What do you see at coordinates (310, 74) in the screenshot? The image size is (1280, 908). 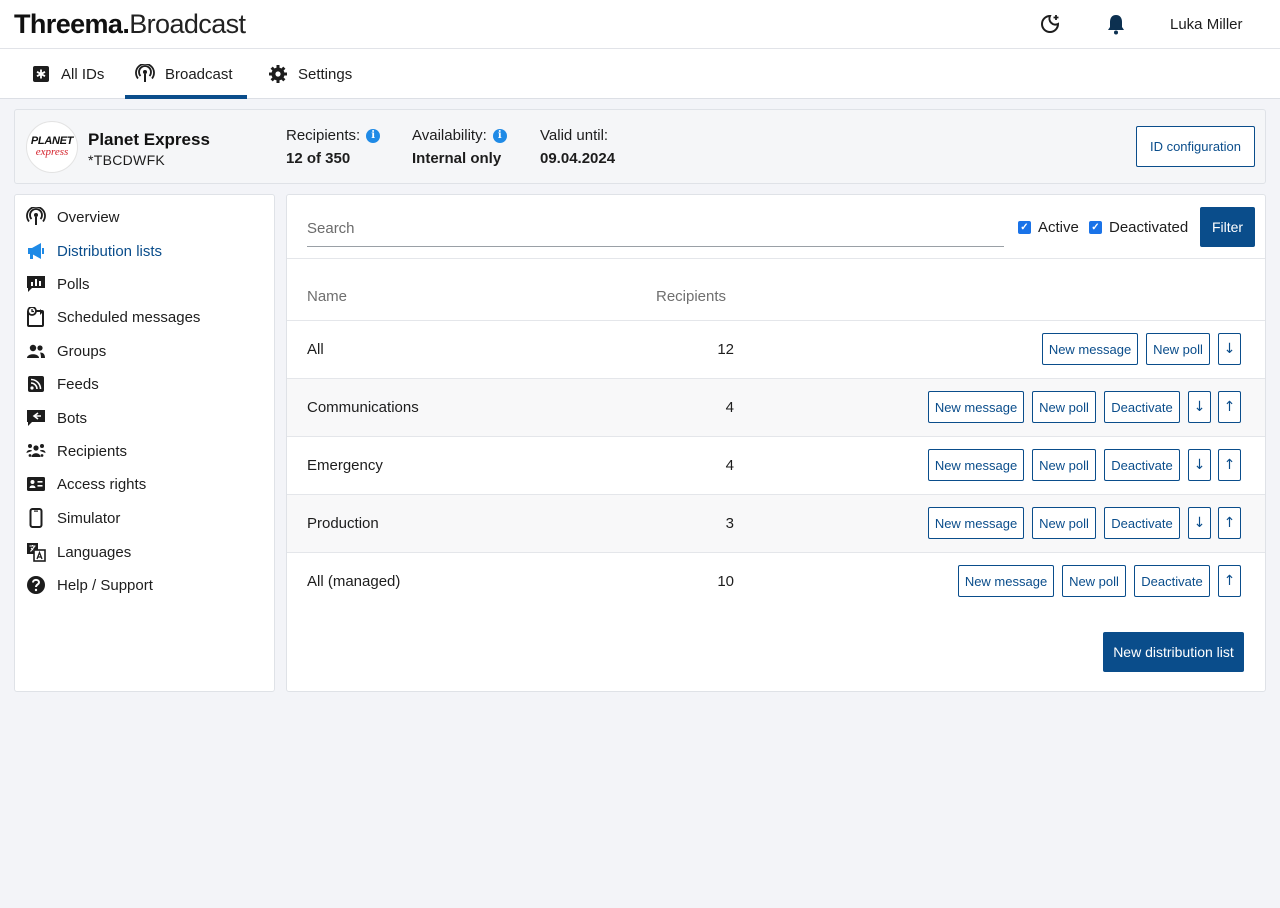 I see `tab-settings: Settings` at bounding box center [310, 74].